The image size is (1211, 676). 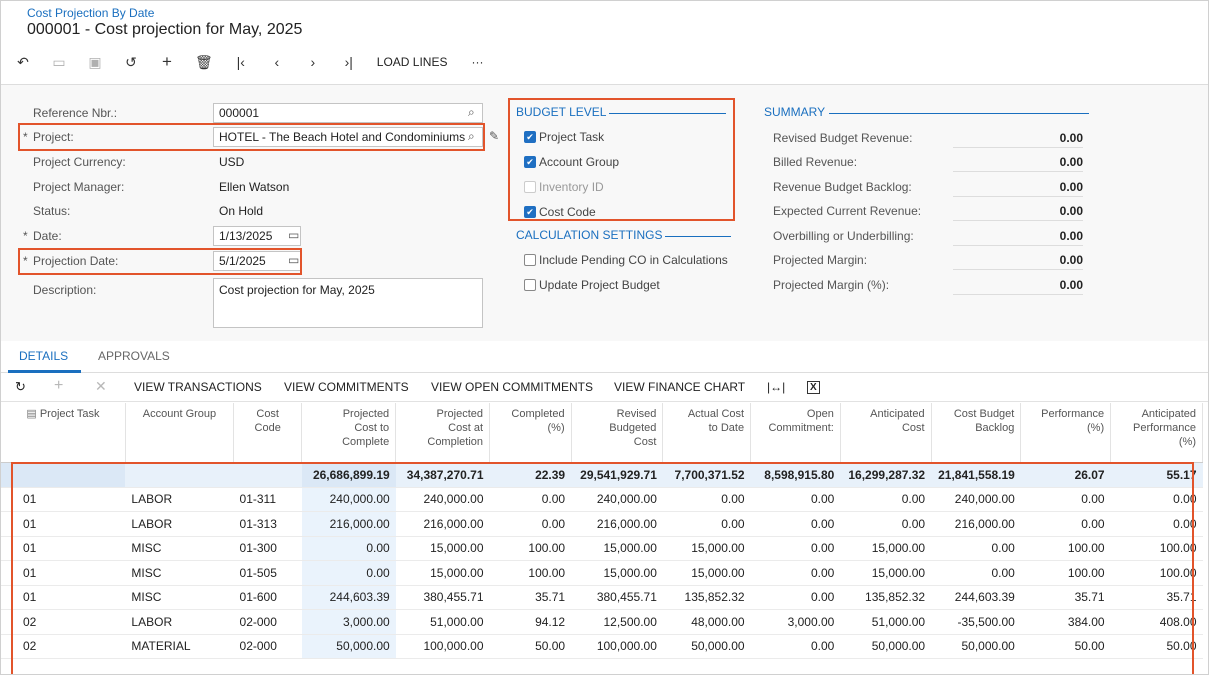 I want to click on reference-nbr-field: 000001, so click(x=348, y=113).